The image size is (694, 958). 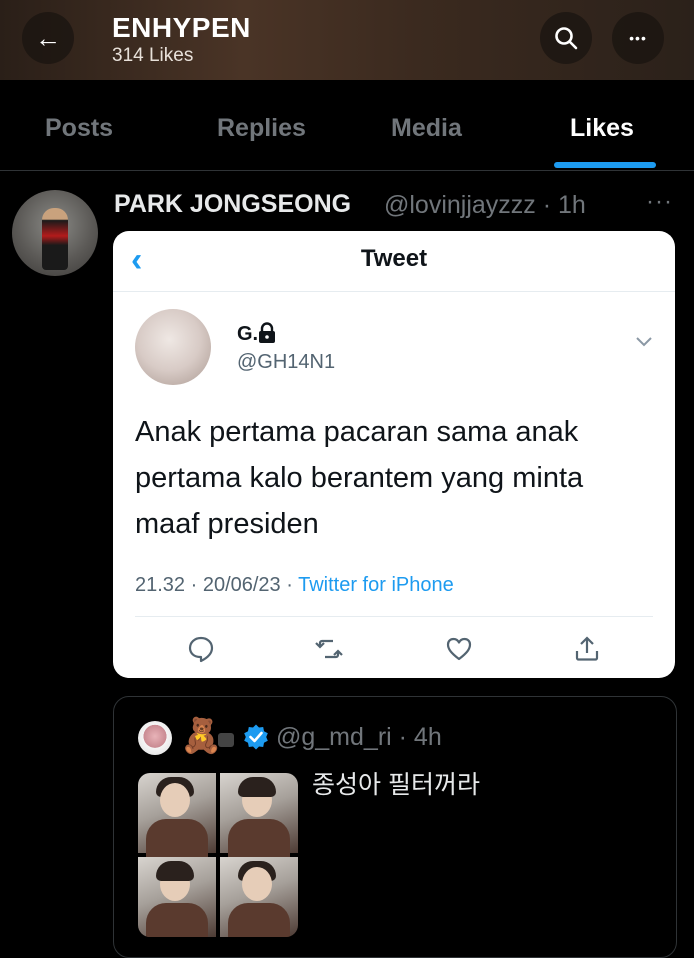 What do you see at coordinates (347, 40) in the screenshot?
I see `profile-header: ← ENHYPEN 314 Likes •••` at bounding box center [347, 40].